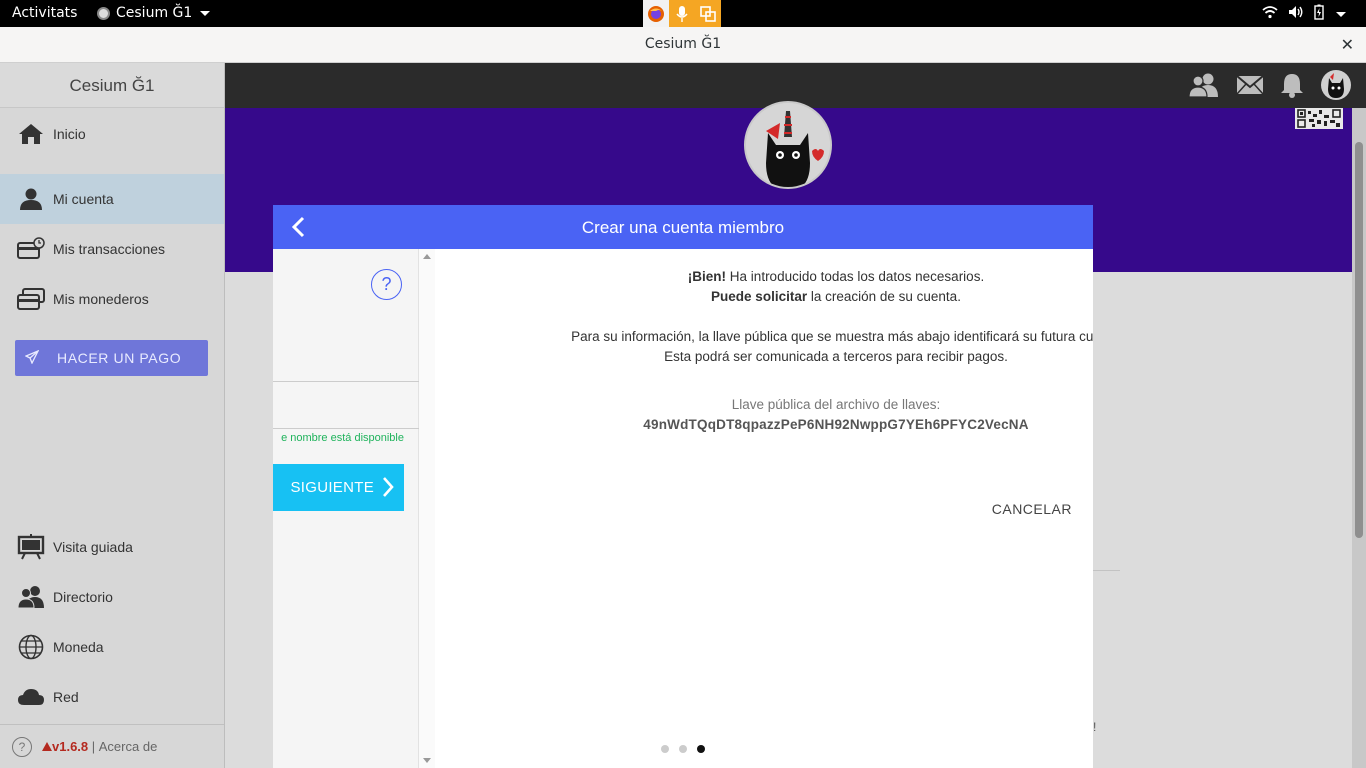  What do you see at coordinates (386, 284) in the screenshot?
I see `help-circle-icon: ?` at bounding box center [386, 284].